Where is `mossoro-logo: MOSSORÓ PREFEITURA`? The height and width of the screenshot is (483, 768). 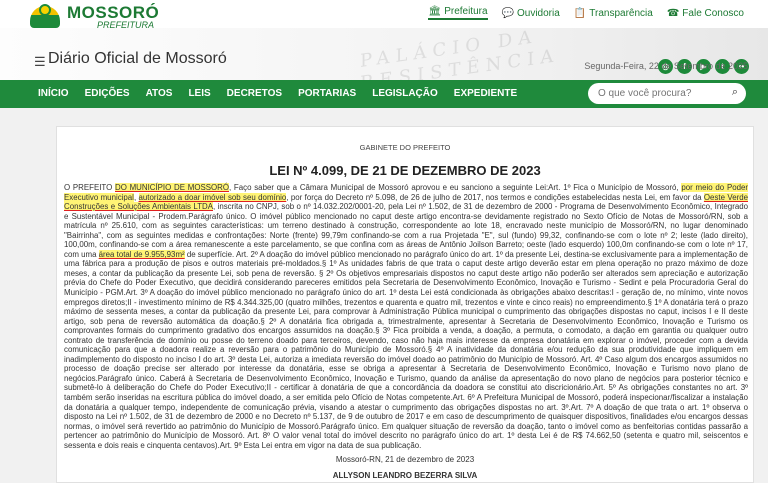 mossoro-logo: MOSSORÓ PREFEITURA is located at coordinates (93, 17).